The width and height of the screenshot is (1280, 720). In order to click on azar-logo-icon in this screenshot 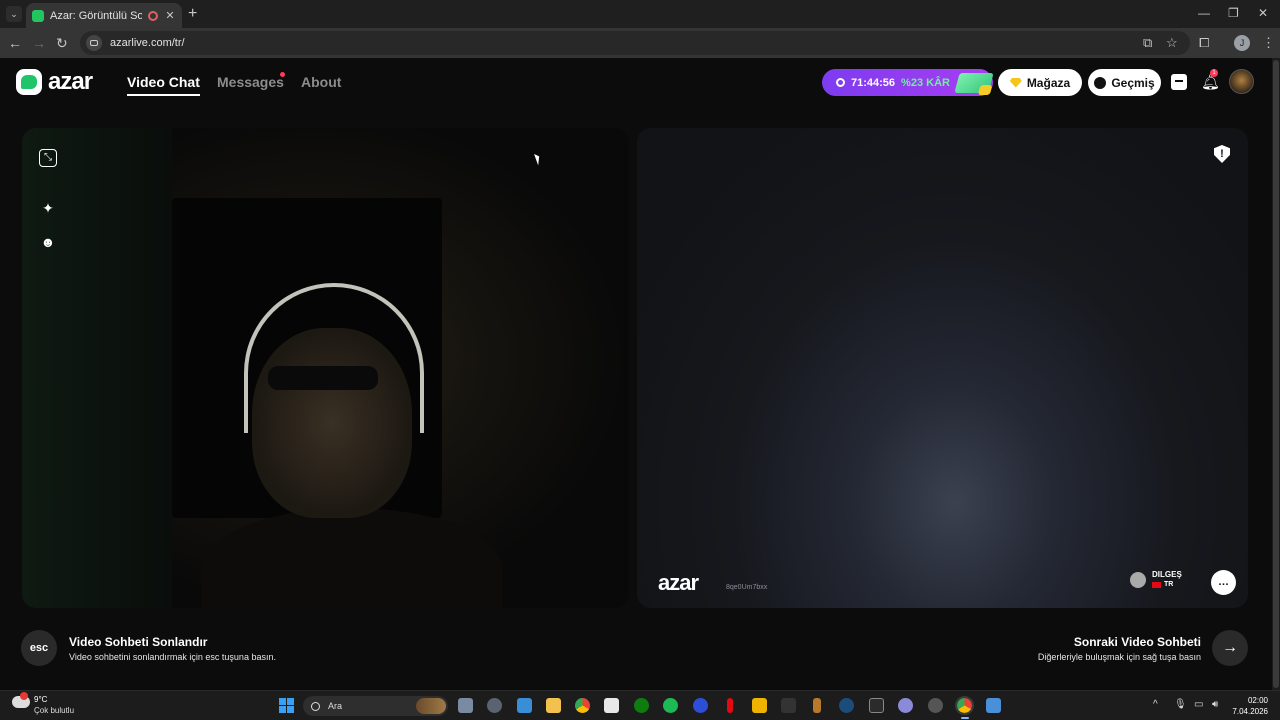, I will do `click(29, 82)`.